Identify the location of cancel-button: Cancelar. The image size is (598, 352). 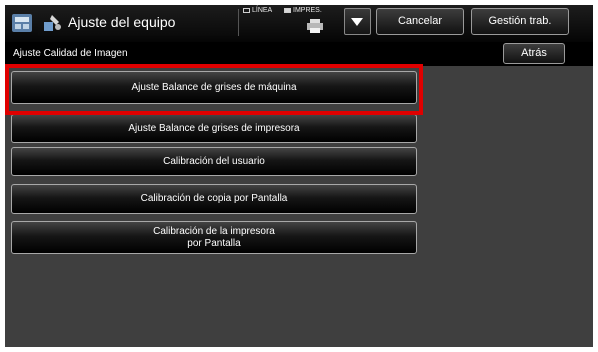
(420, 21).